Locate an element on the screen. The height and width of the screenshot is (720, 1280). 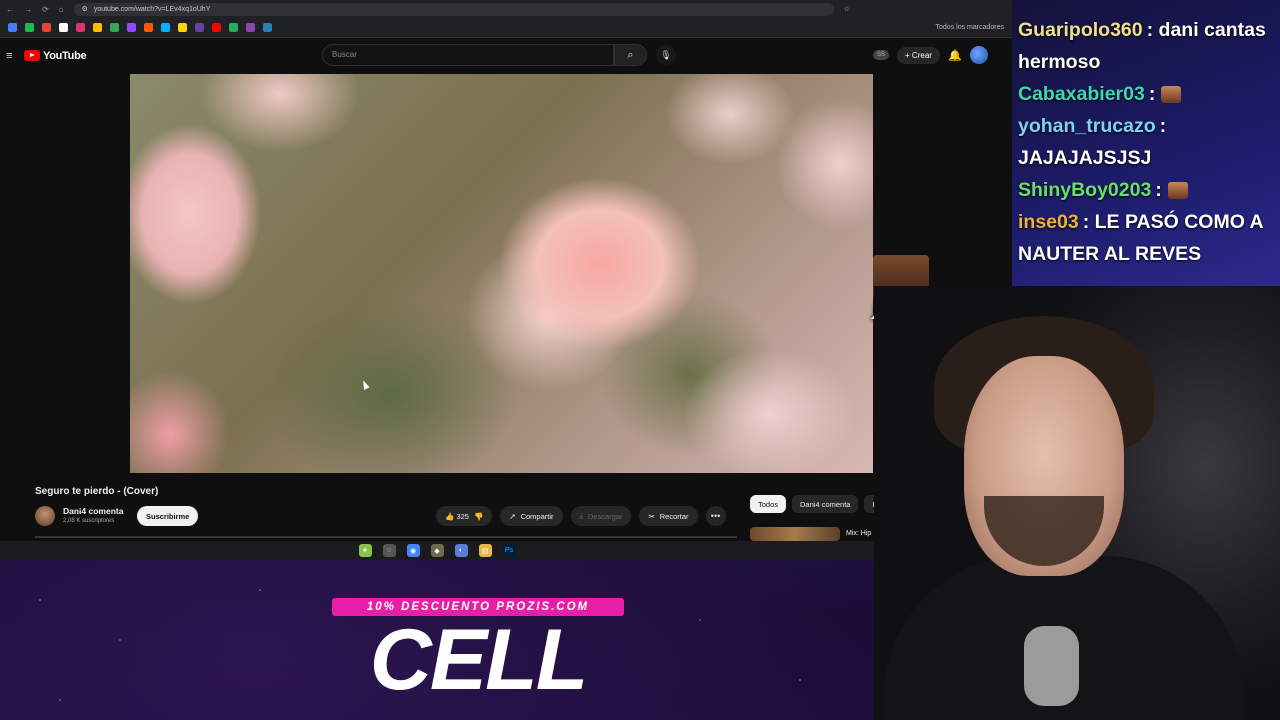
forward-icon: → is located at coordinates (28, 9).